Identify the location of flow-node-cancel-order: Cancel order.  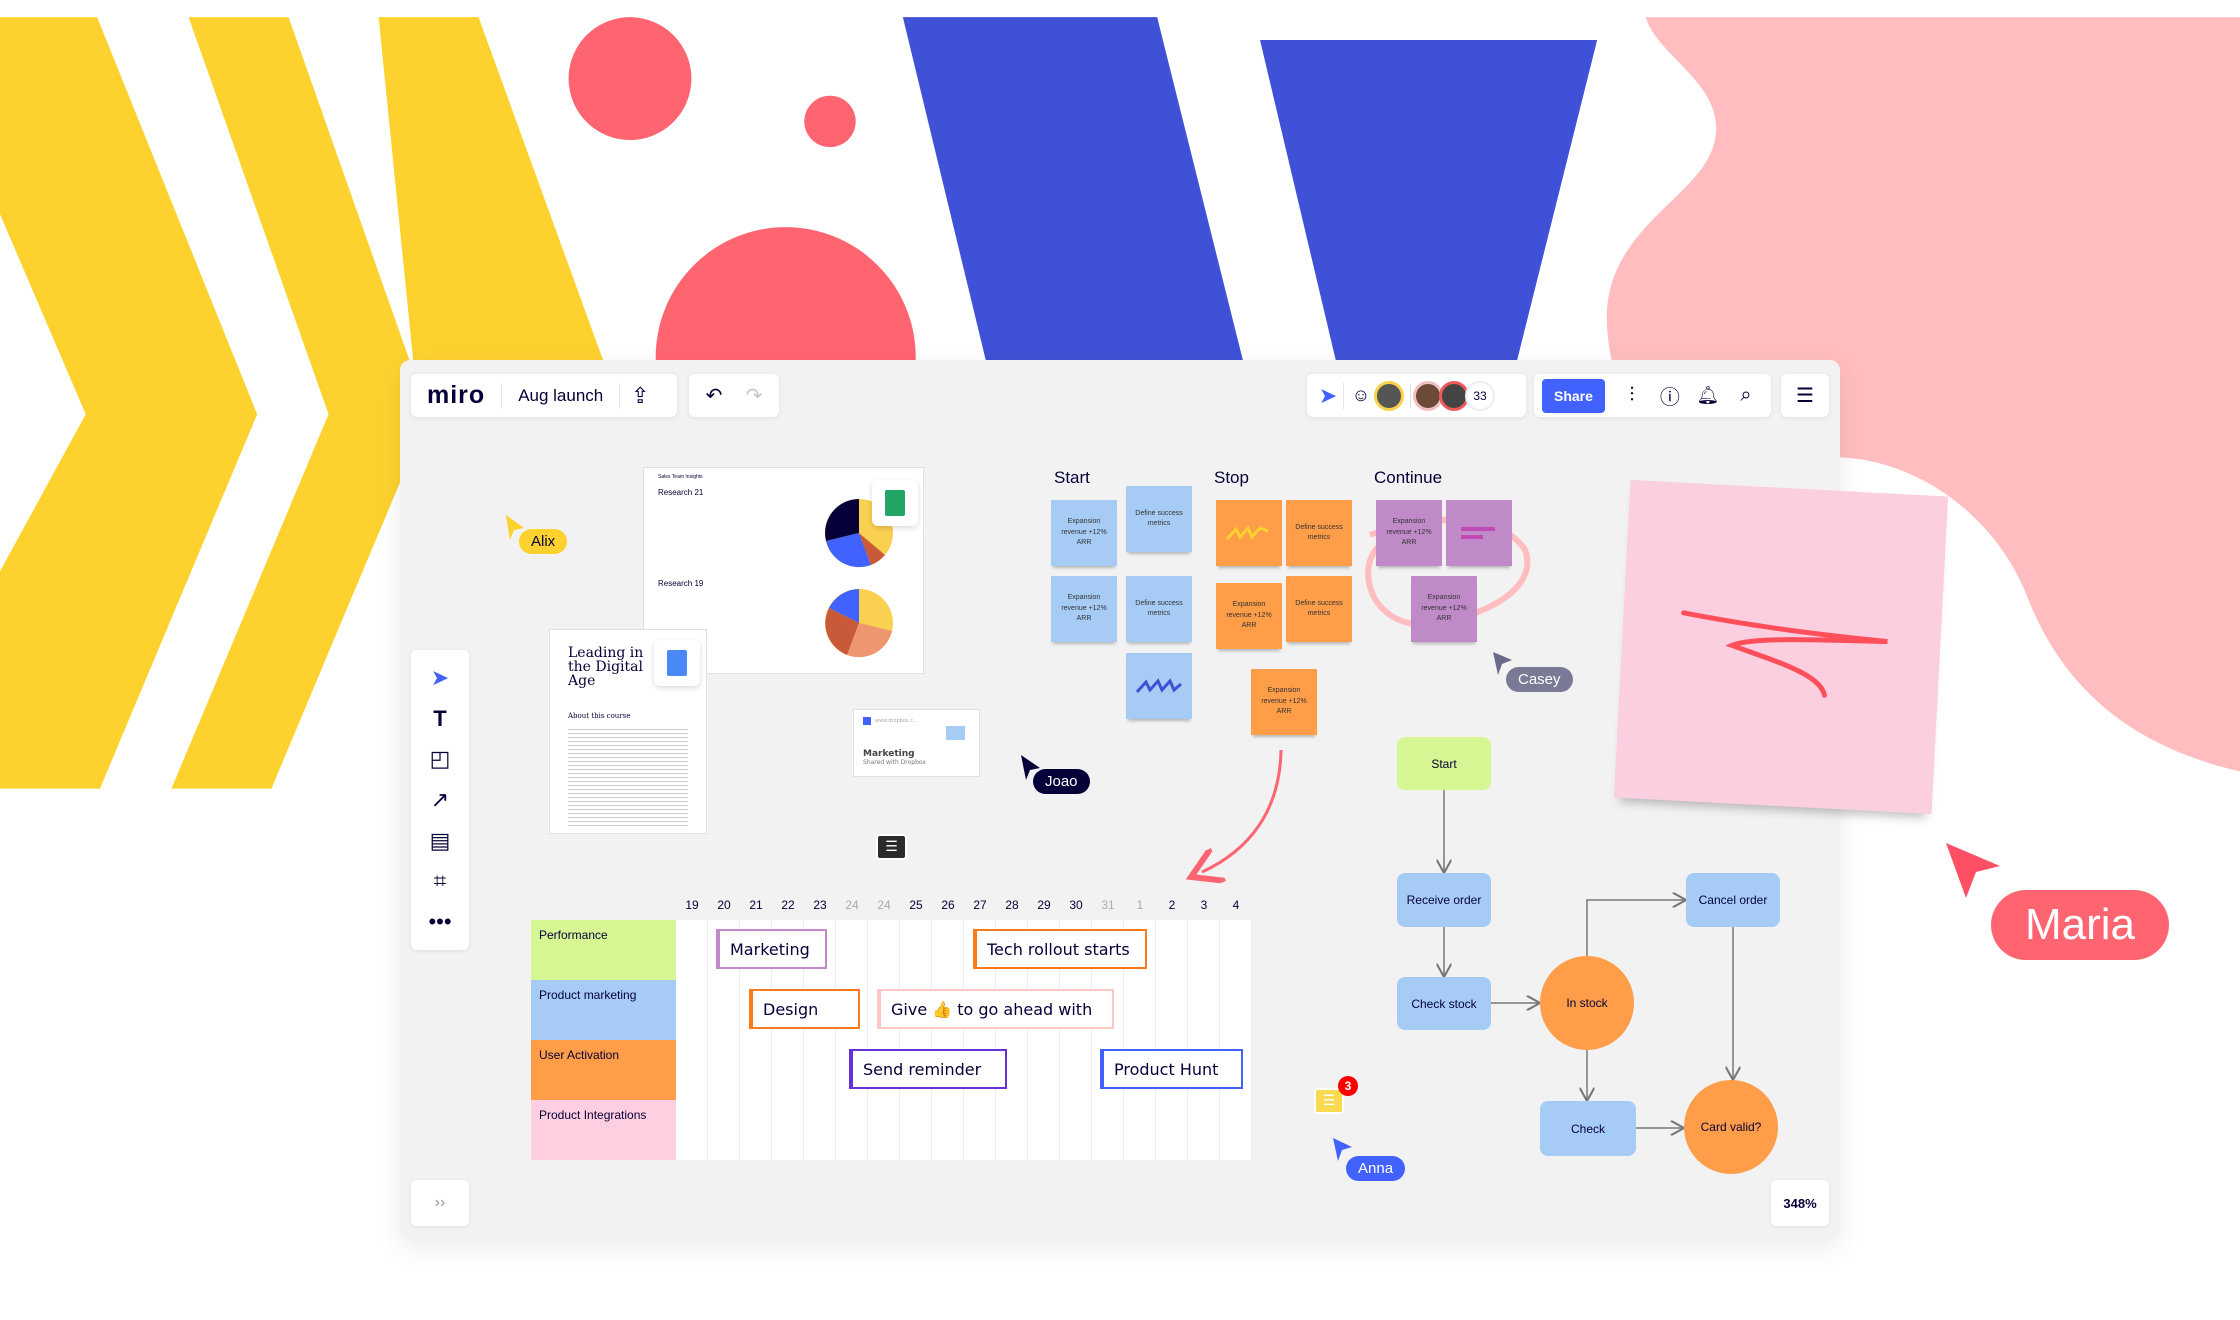
(1733, 900).